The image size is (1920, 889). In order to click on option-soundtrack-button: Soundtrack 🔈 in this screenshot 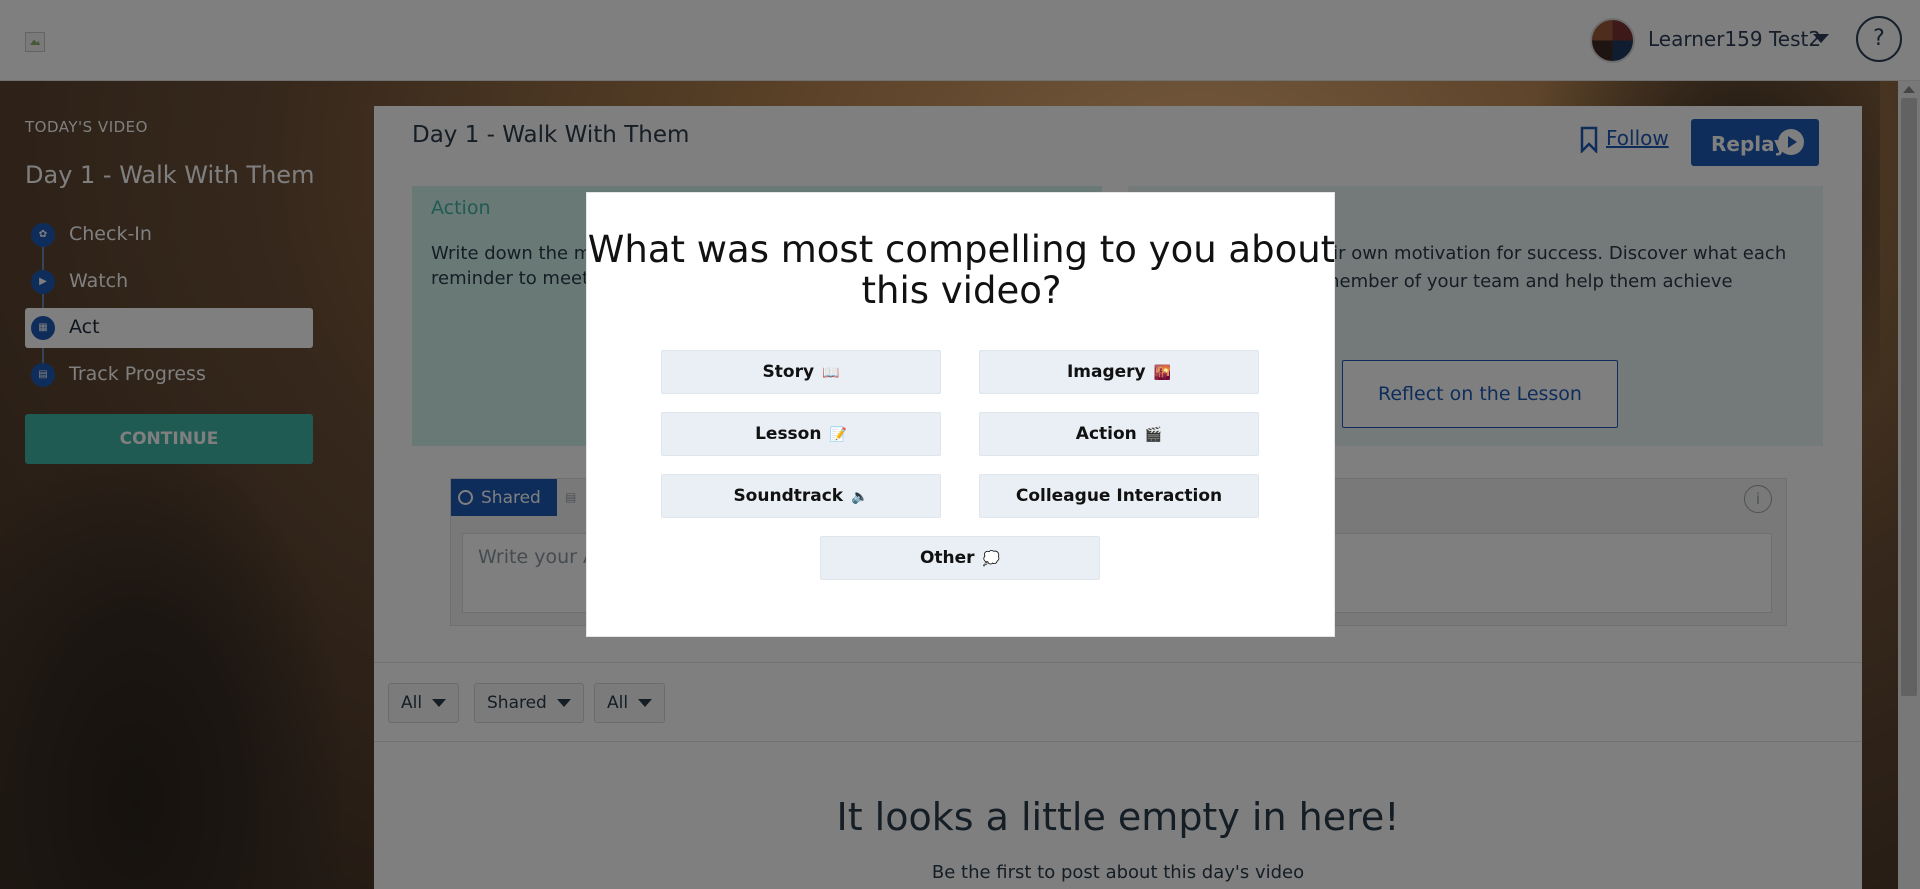, I will do `click(801, 496)`.